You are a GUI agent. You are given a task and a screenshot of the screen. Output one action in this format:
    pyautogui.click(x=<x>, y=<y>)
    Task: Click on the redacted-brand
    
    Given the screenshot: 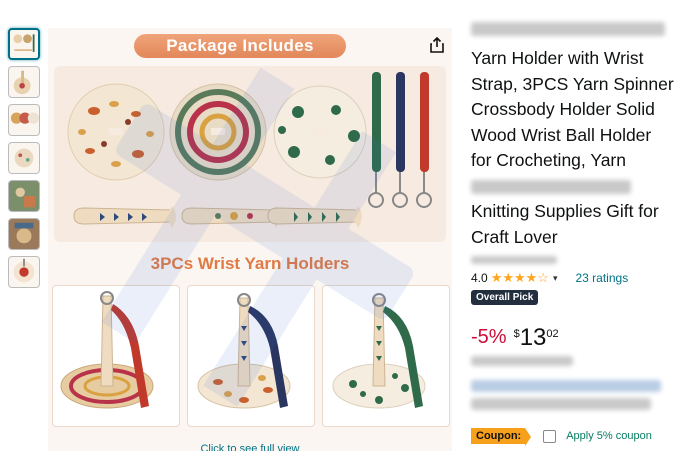 What is the action you would take?
    pyautogui.click(x=568, y=29)
    